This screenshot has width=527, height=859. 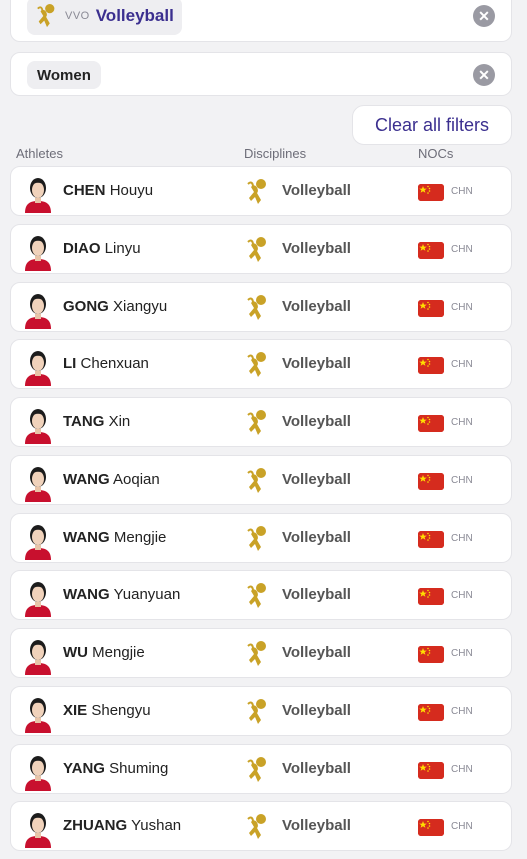 I want to click on athlete-row: ZHUANG Yushan Volleyball CHN, so click(x=261, y=826).